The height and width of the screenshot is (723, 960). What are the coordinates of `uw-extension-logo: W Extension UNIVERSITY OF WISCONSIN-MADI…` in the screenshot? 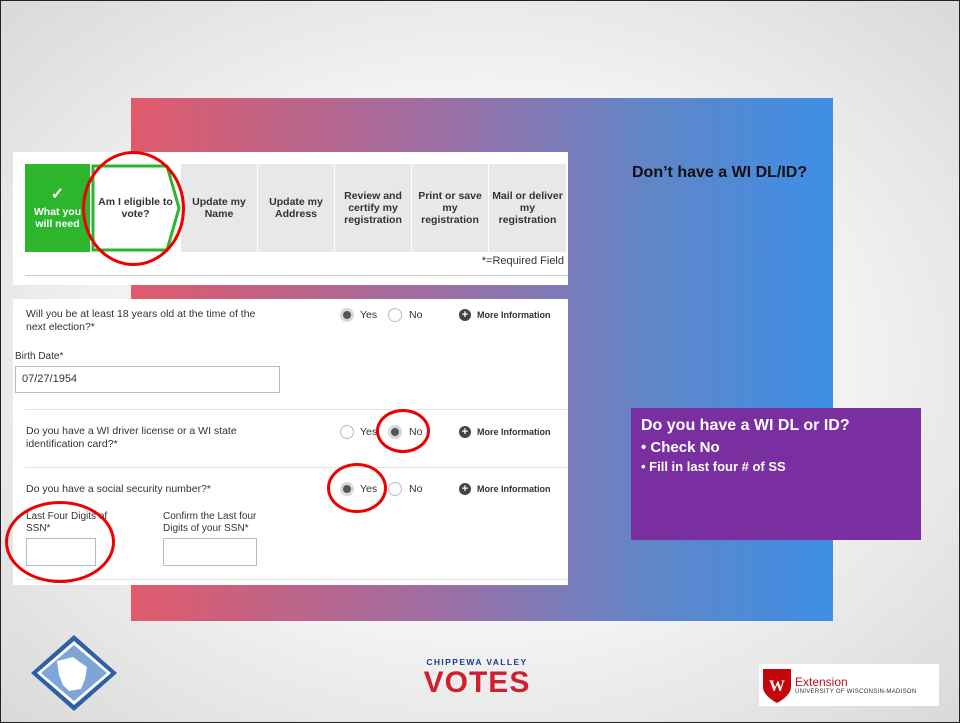 It's located at (849, 685).